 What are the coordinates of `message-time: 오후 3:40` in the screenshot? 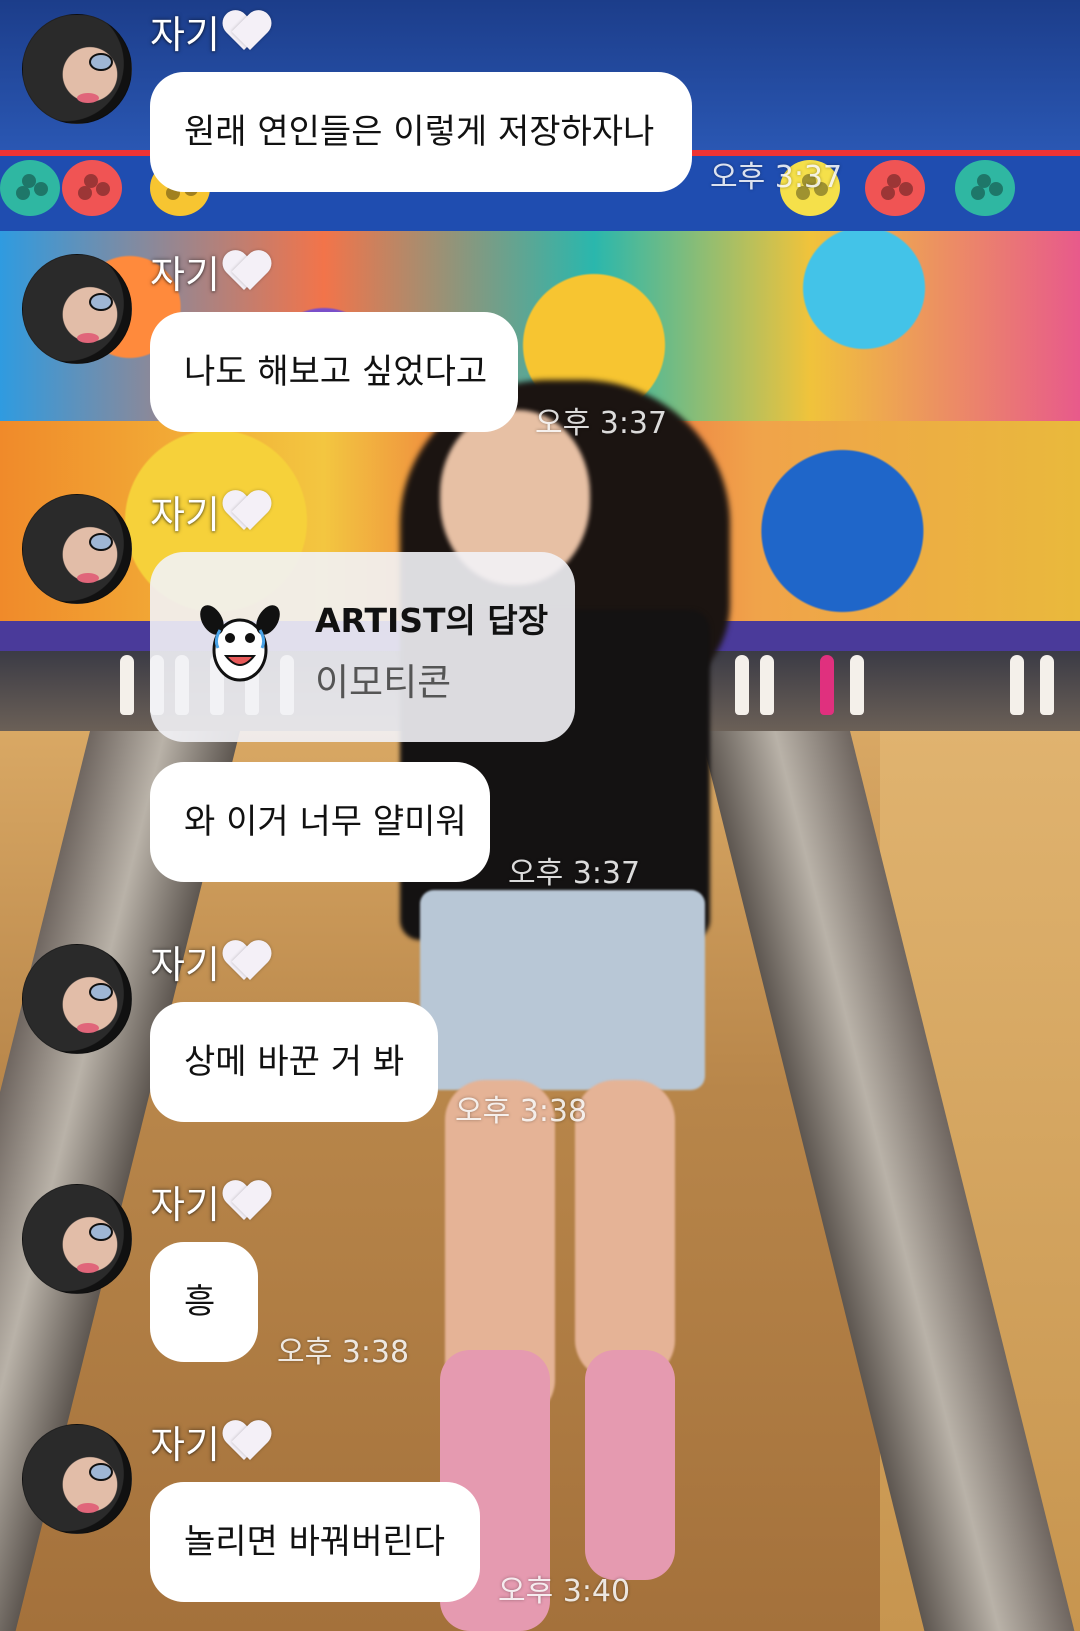 It's located at (564, 1591).